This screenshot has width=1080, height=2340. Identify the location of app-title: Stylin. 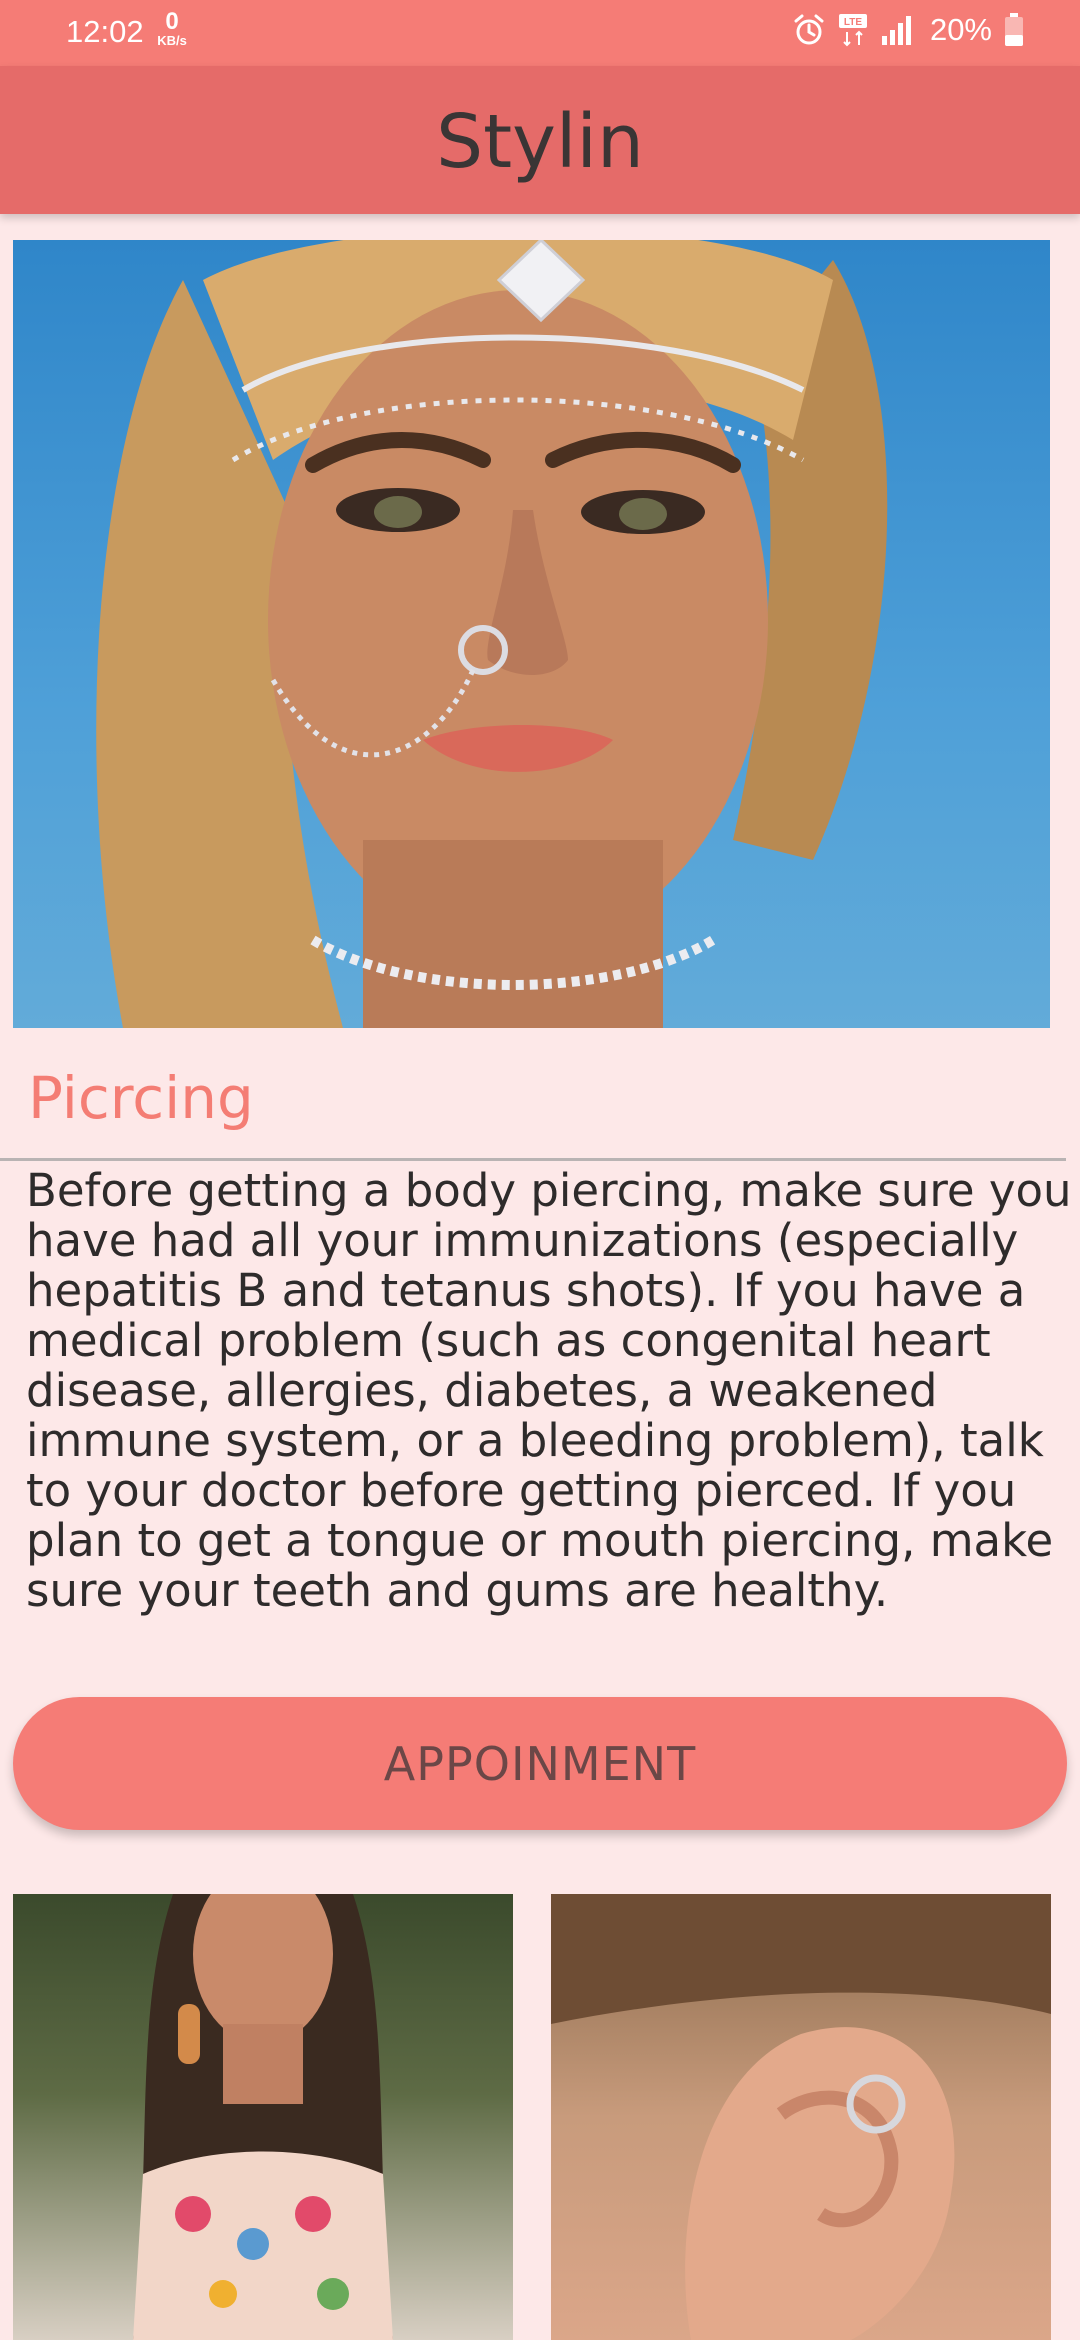
(540, 142).